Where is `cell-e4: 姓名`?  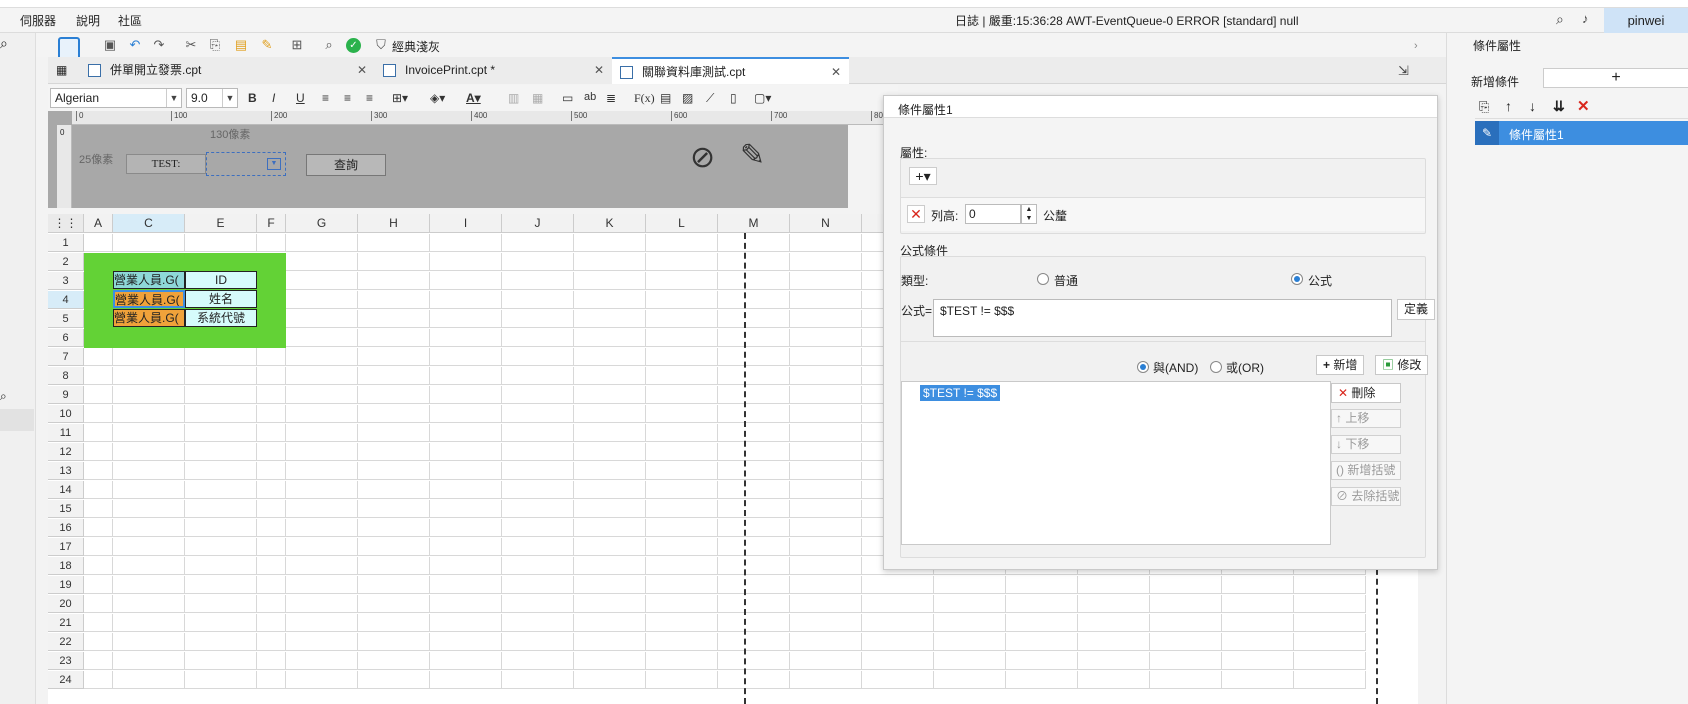 cell-e4: 姓名 is located at coordinates (221, 299).